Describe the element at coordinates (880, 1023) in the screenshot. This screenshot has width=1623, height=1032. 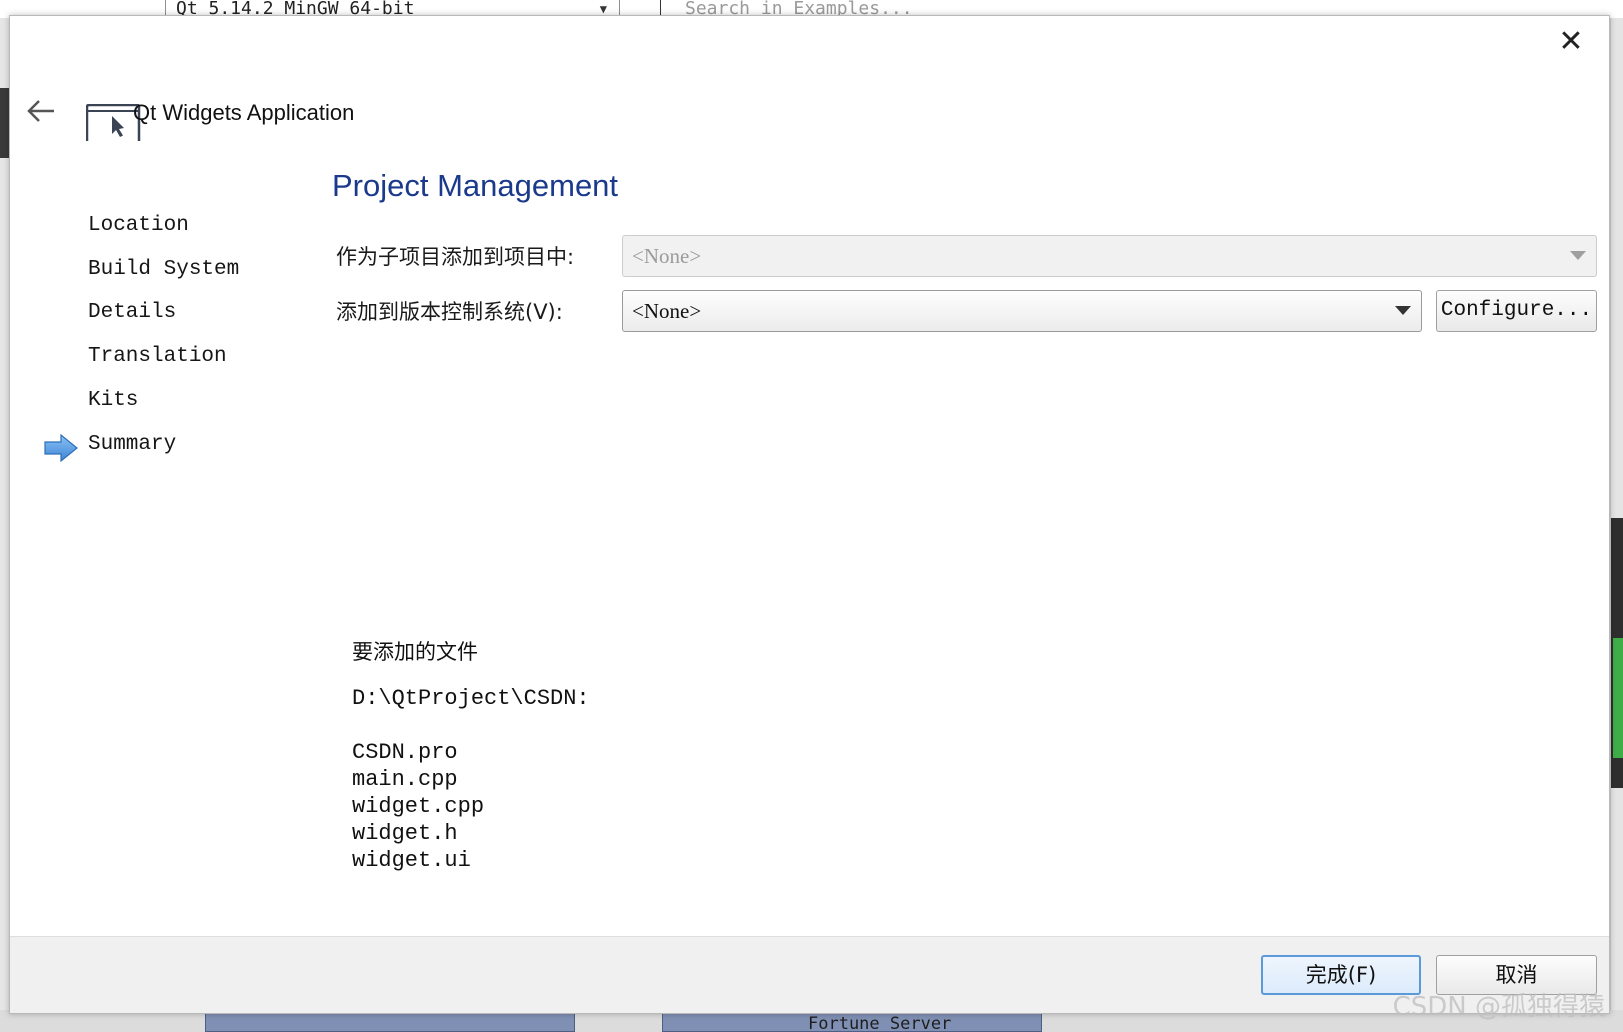
I see `background-example-tile-label: Fortune Server` at that location.